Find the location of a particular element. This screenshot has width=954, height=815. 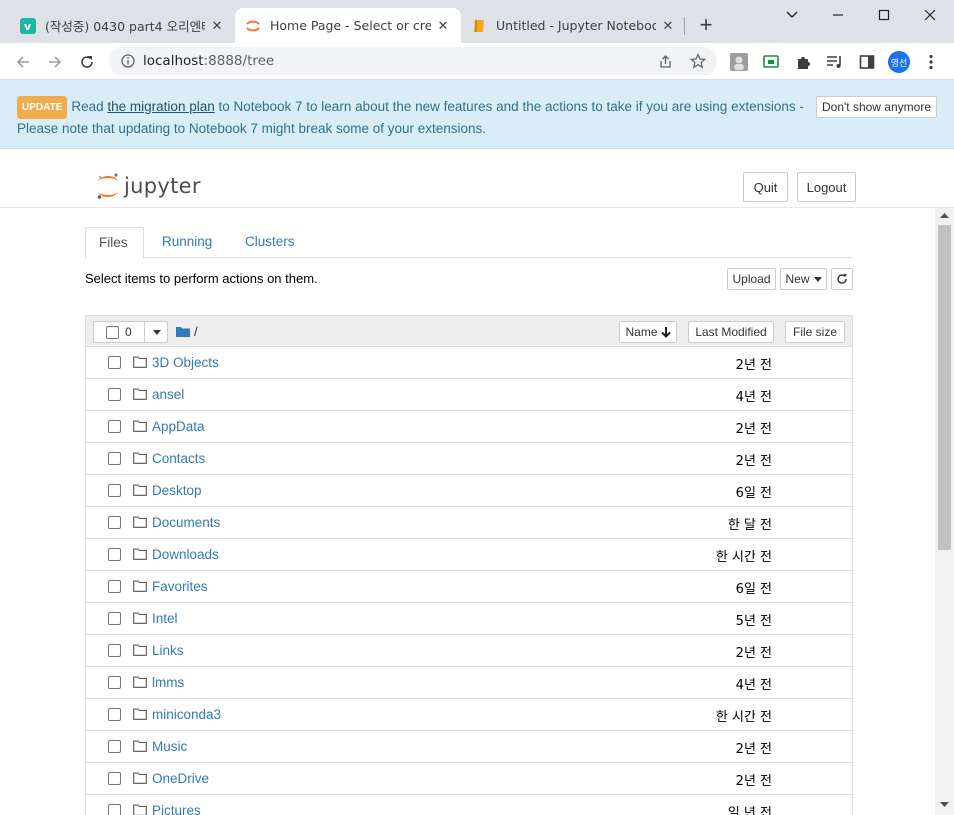

folder-name-link: ansel is located at coordinates (168, 394).